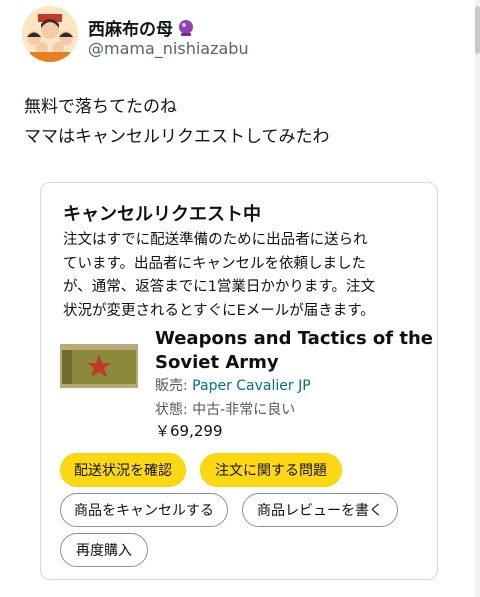  I want to click on condition-text: 状態: 中古-非常に良い, so click(225, 410).